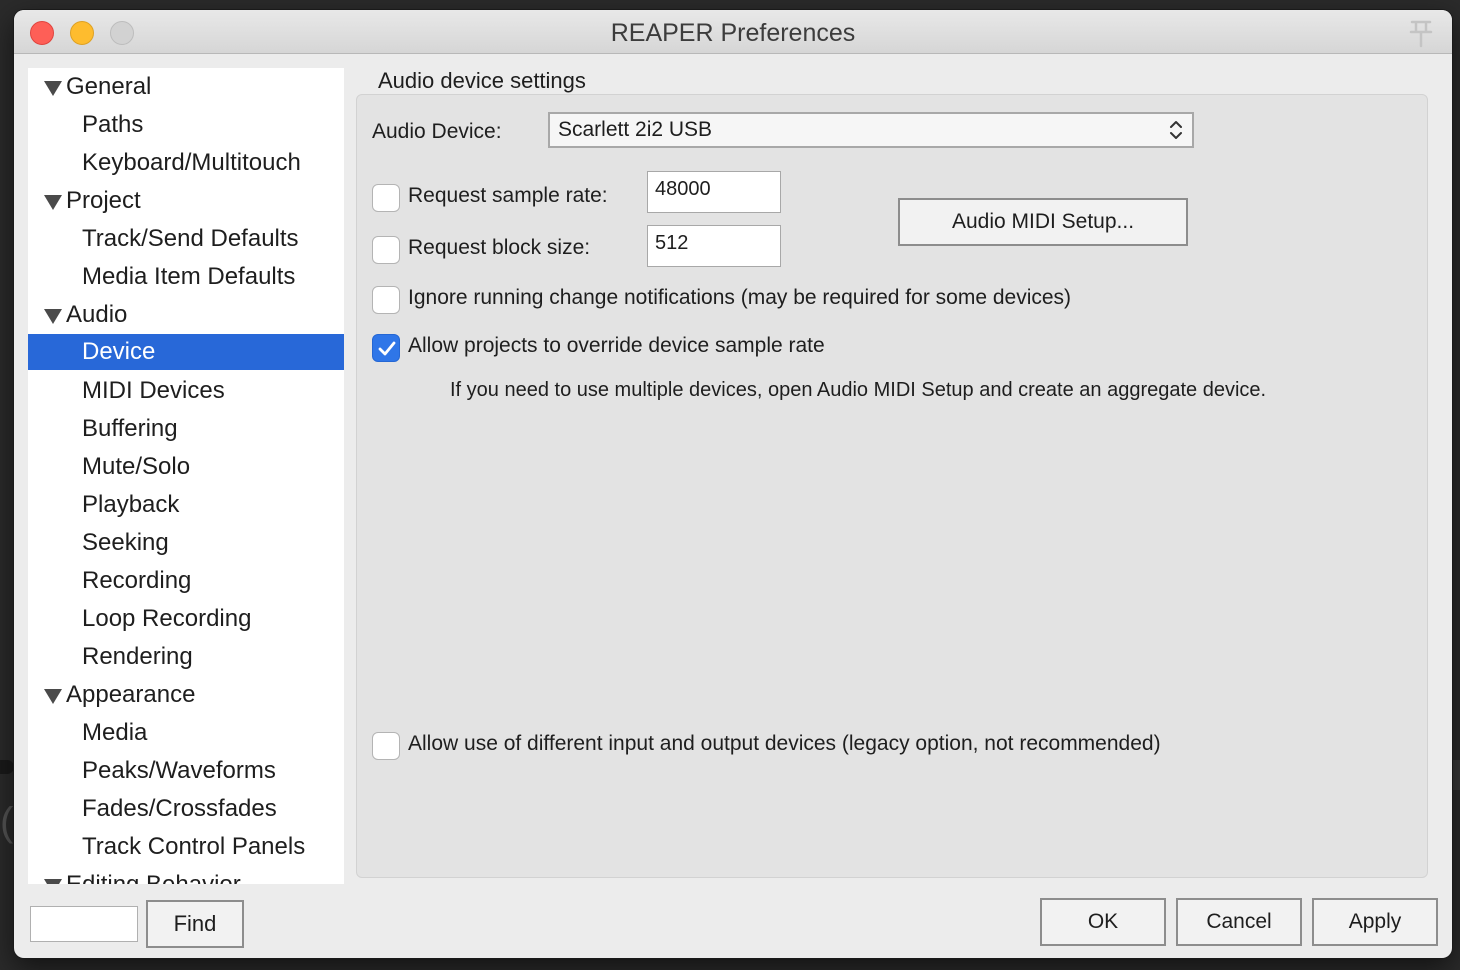 This screenshot has width=1460, height=970. What do you see at coordinates (1176, 130) in the screenshot?
I see `chevron-updown-icon` at bounding box center [1176, 130].